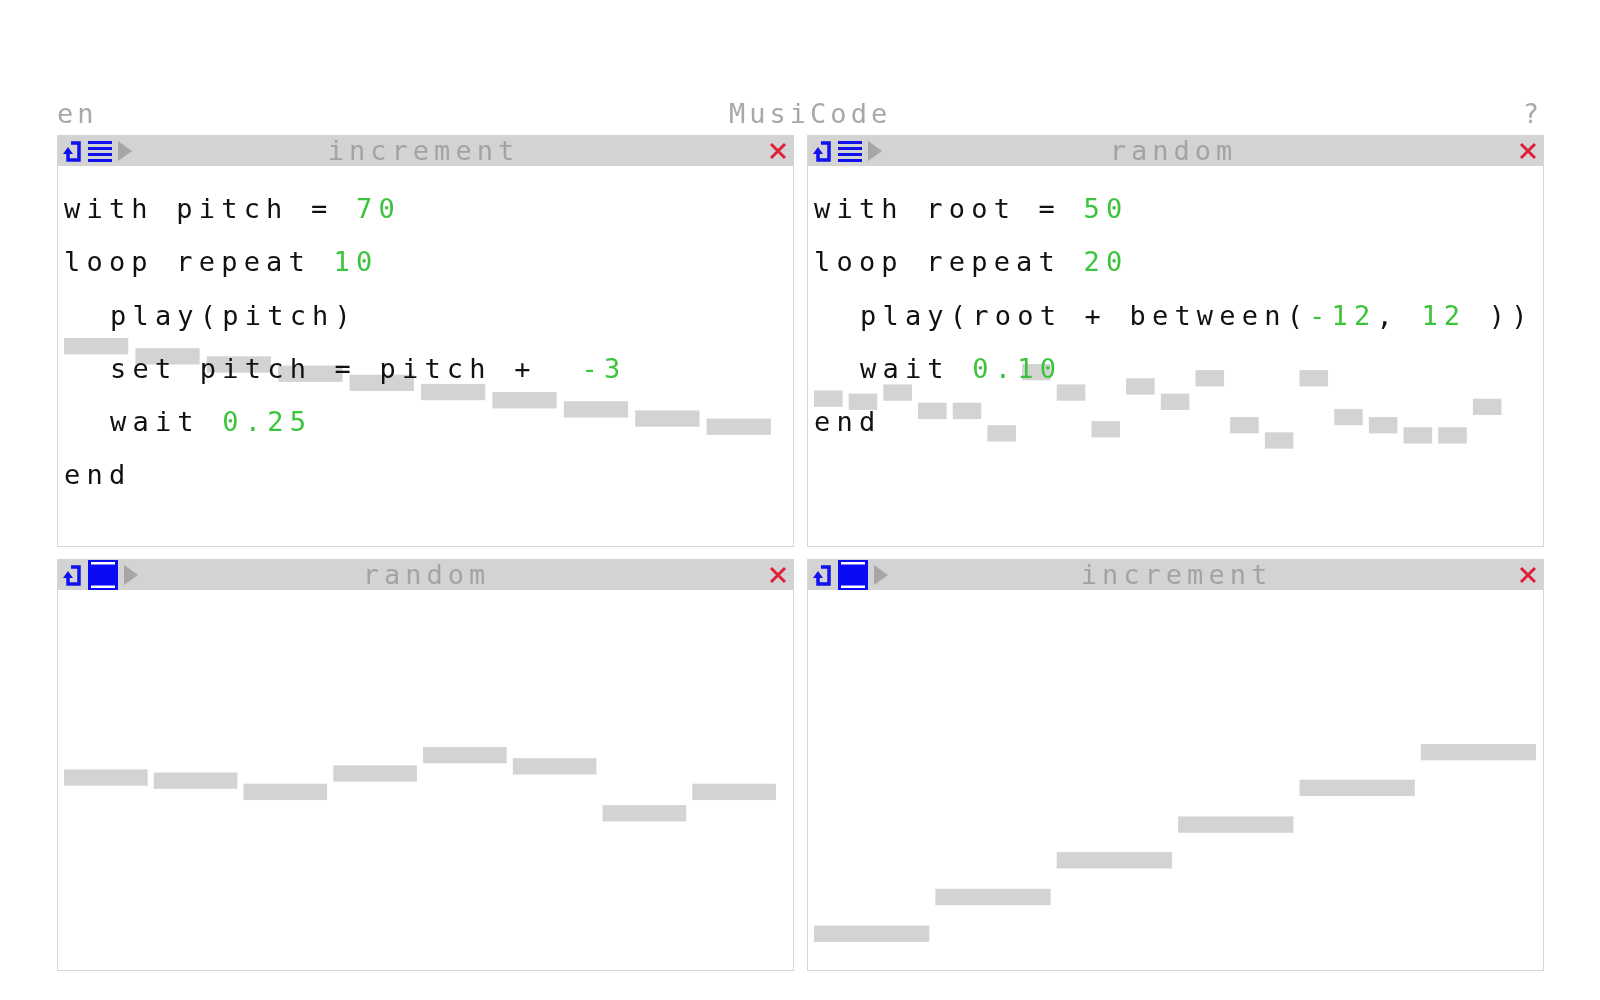  What do you see at coordinates (77, 113) in the screenshot?
I see `language-selector: en` at bounding box center [77, 113].